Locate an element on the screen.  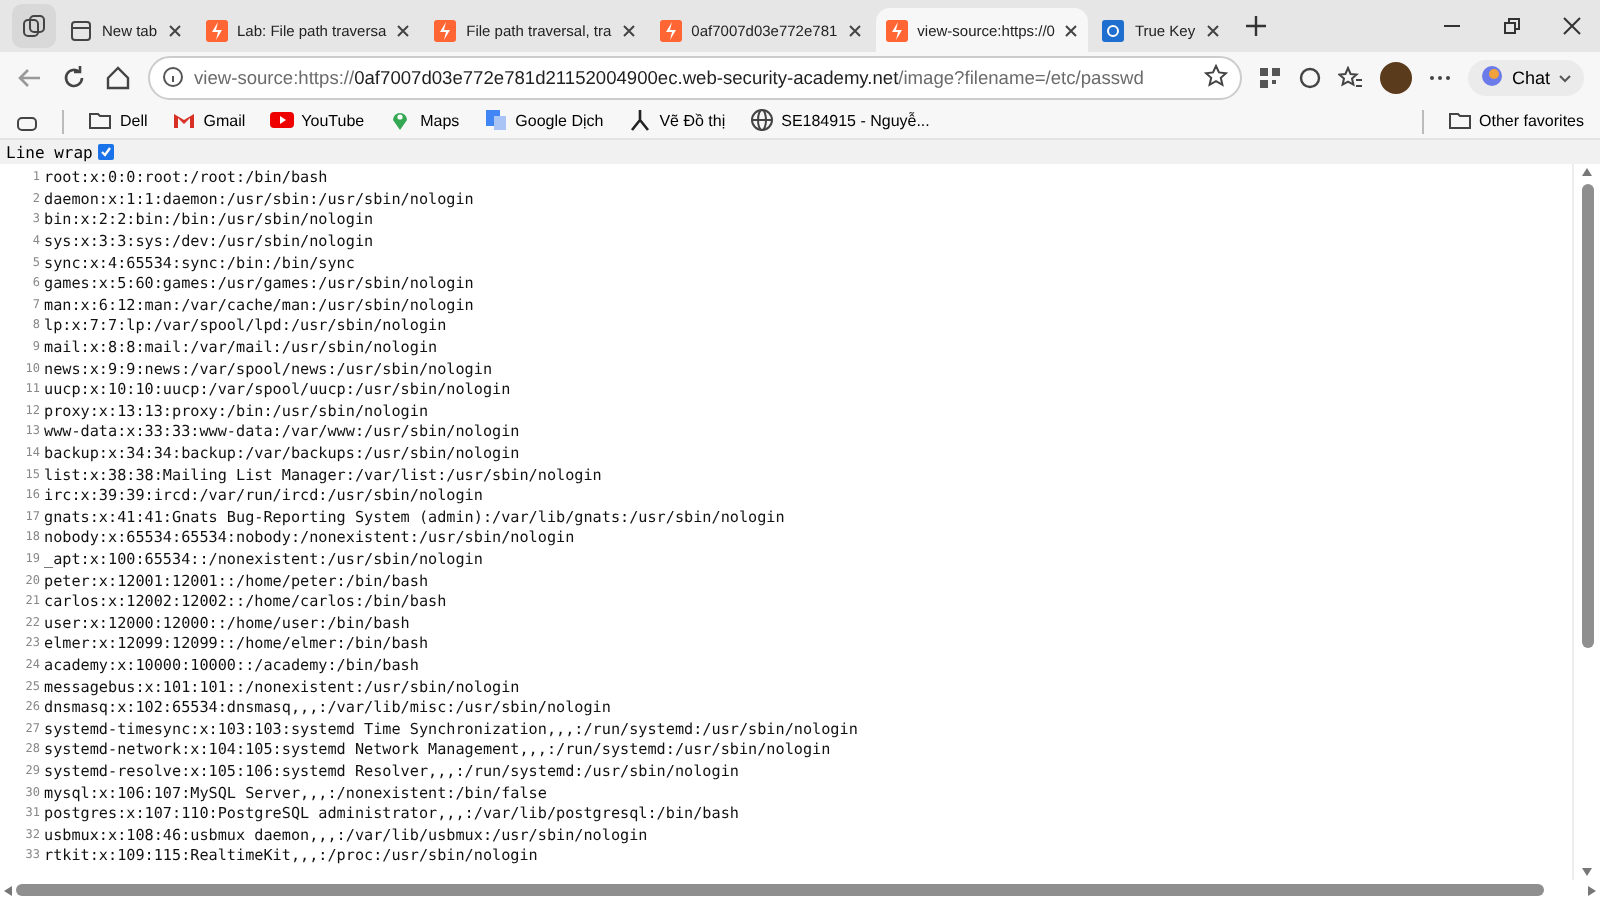
favorites-button is located at coordinates (1350, 78).